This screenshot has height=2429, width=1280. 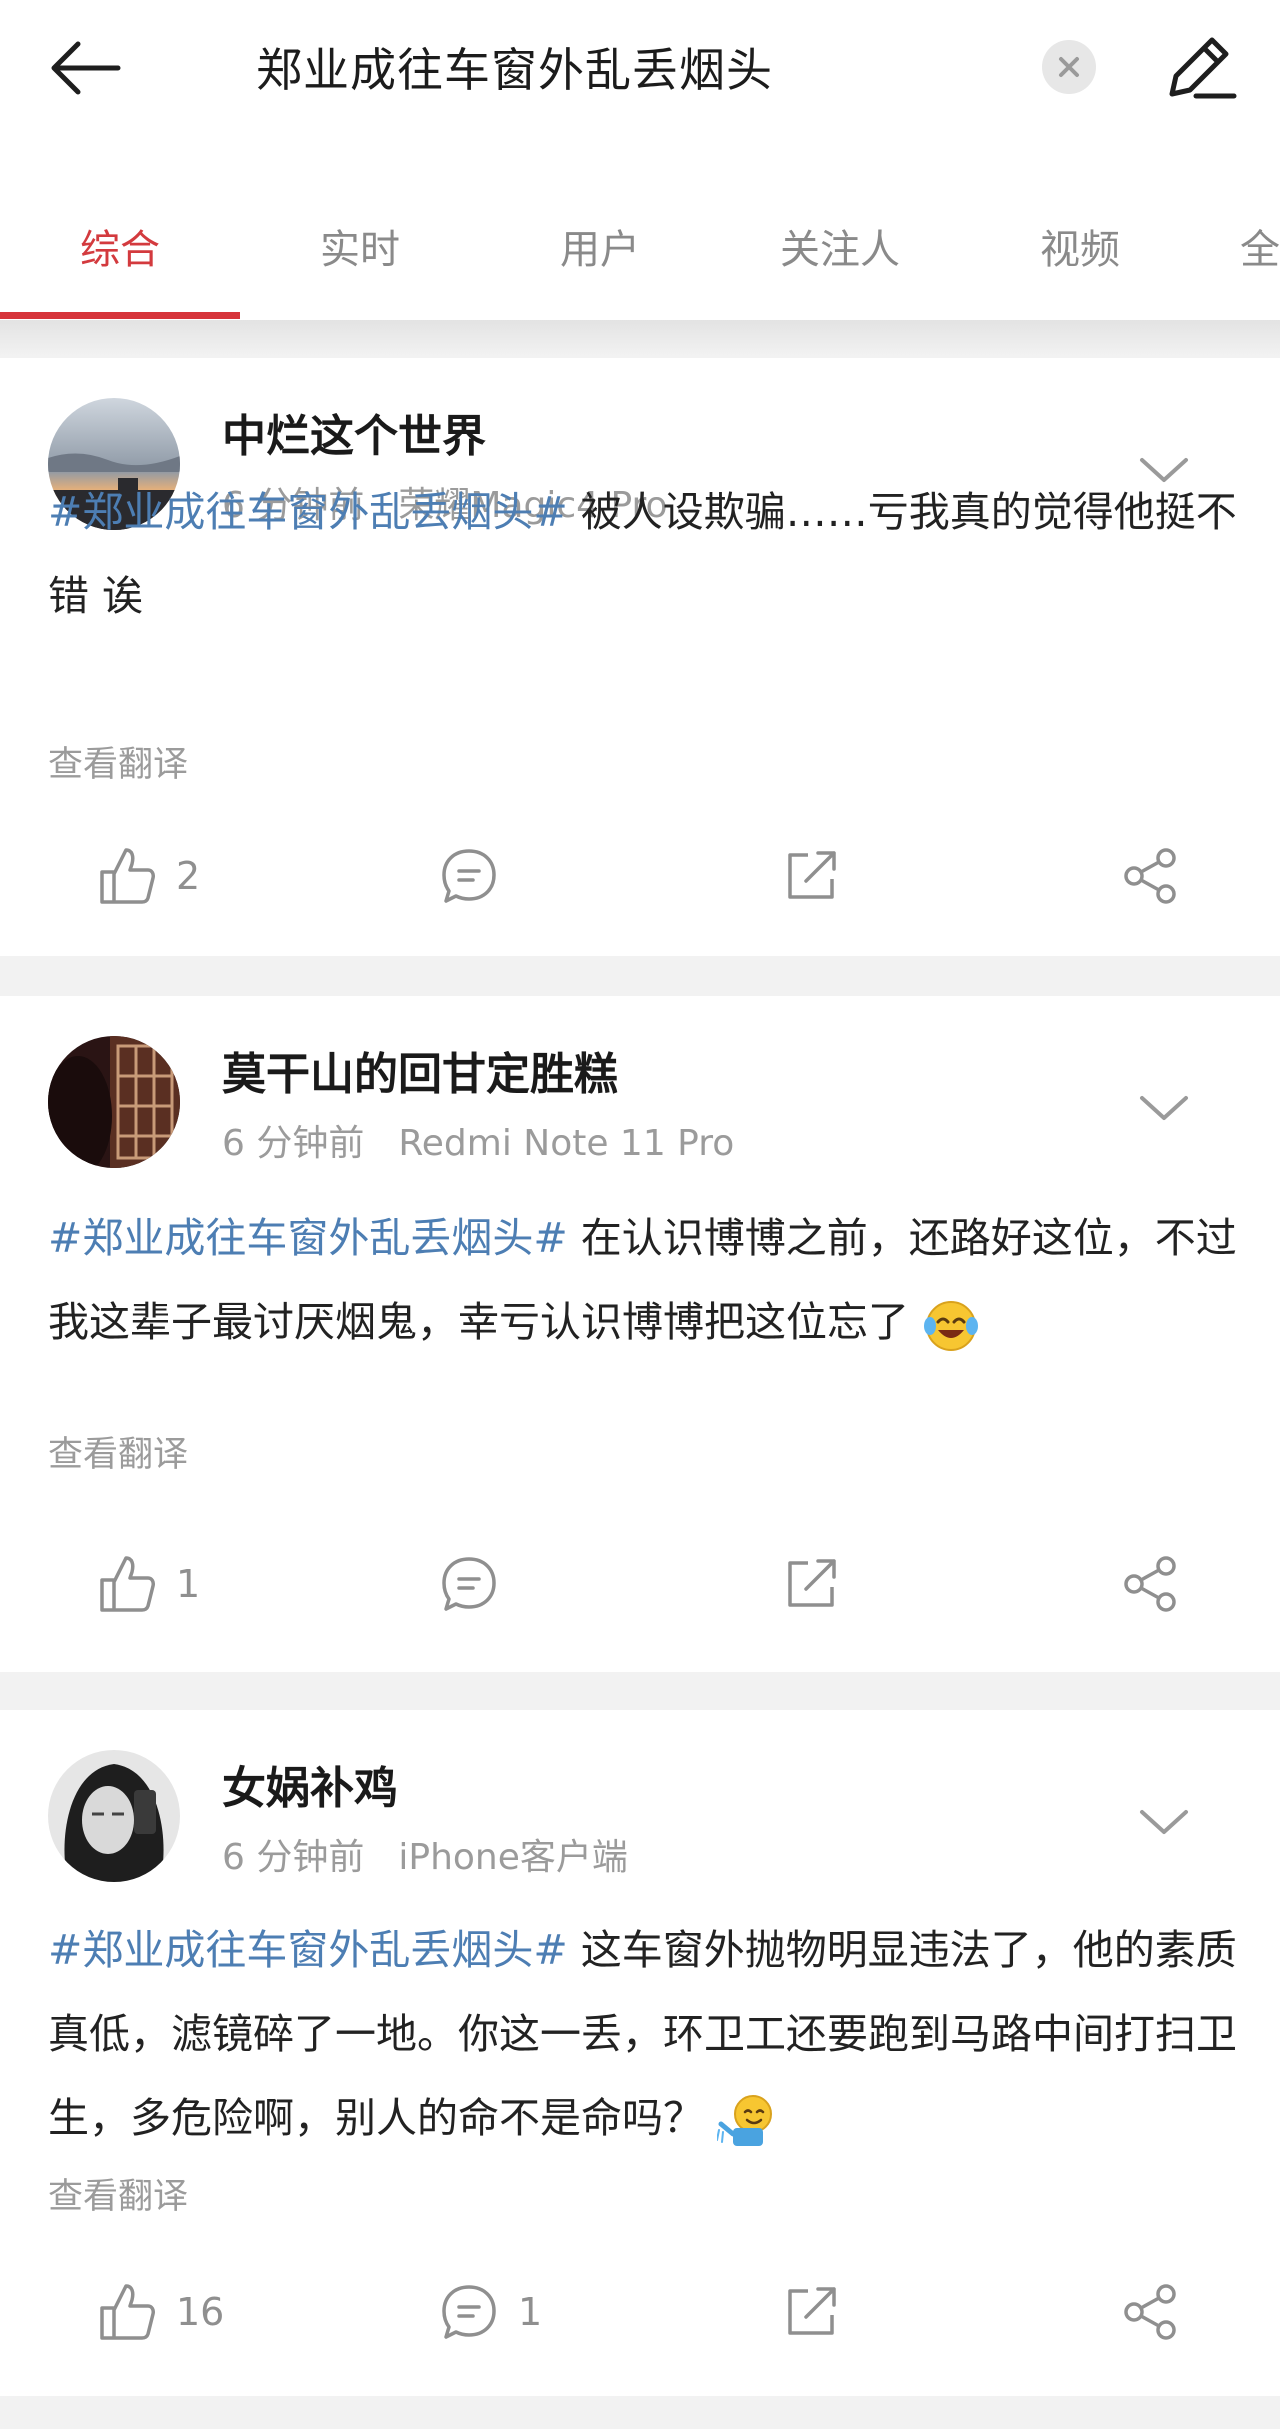 What do you see at coordinates (530, 2312) in the screenshot?
I see `comment-count: 1` at bounding box center [530, 2312].